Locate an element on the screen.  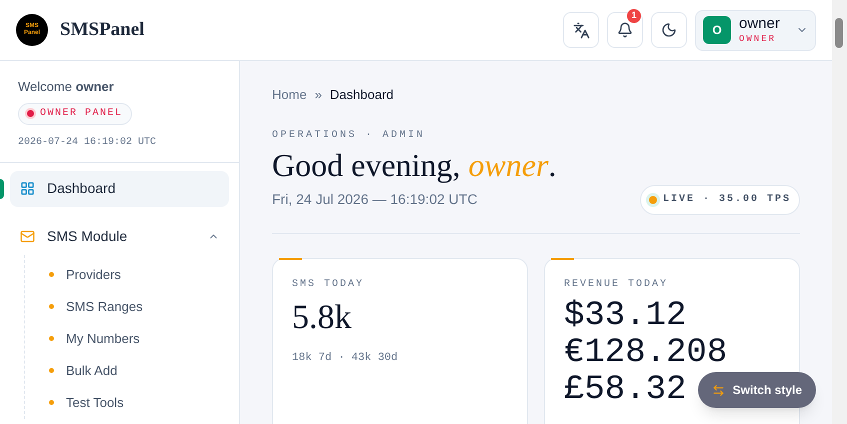
bell-icon is located at coordinates (625, 30).